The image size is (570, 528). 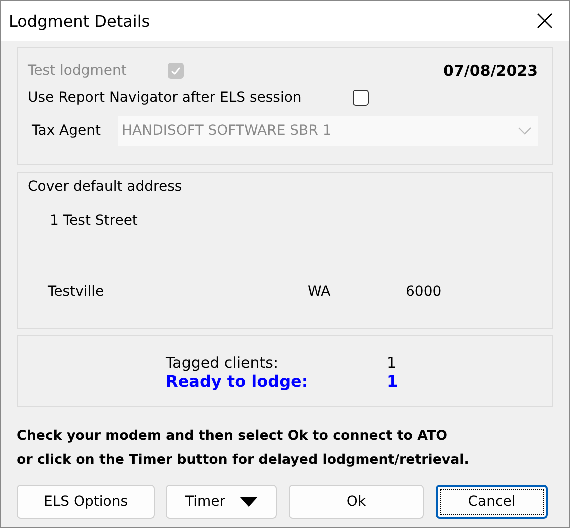 What do you see at coordinates (165, 98) in the screenshot?
I see `report-navigator-label: Use Report Navigator after ELS session` at bounding box center [165, 98].